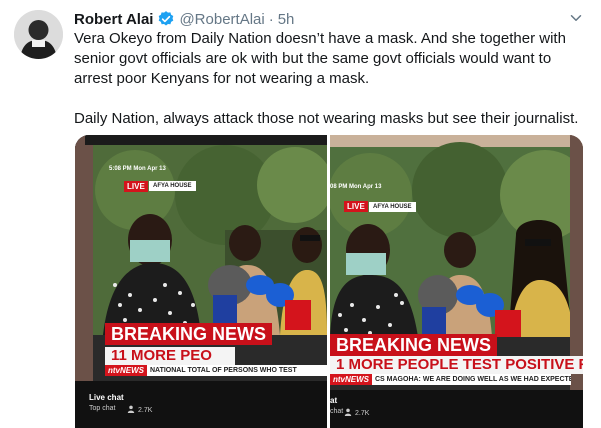  What do you see at coordinates (221, 19) in the screenshot?
I see `author-handle: @RobertAlai` at bounding box center [221, 19].